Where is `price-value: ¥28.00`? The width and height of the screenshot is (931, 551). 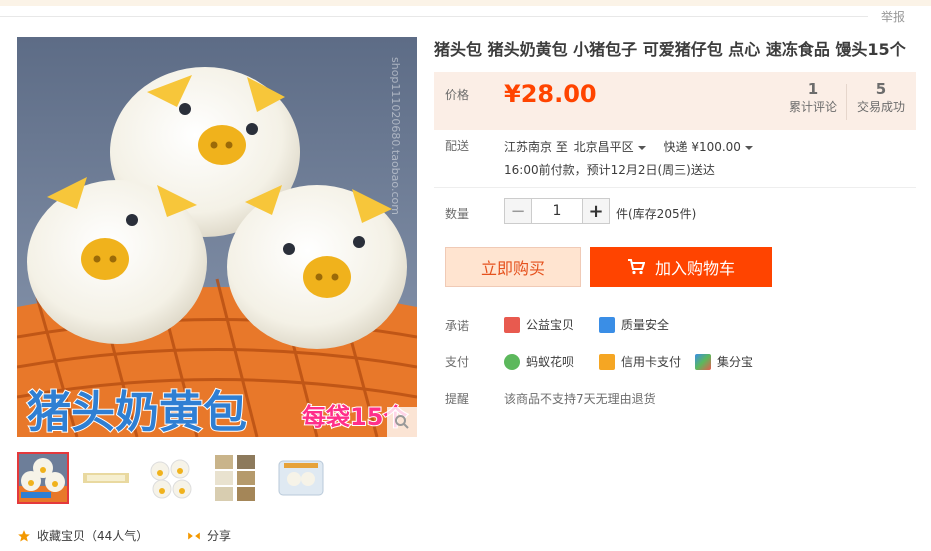
price-value: ¥28.00 is located at coordinates (550, 94).